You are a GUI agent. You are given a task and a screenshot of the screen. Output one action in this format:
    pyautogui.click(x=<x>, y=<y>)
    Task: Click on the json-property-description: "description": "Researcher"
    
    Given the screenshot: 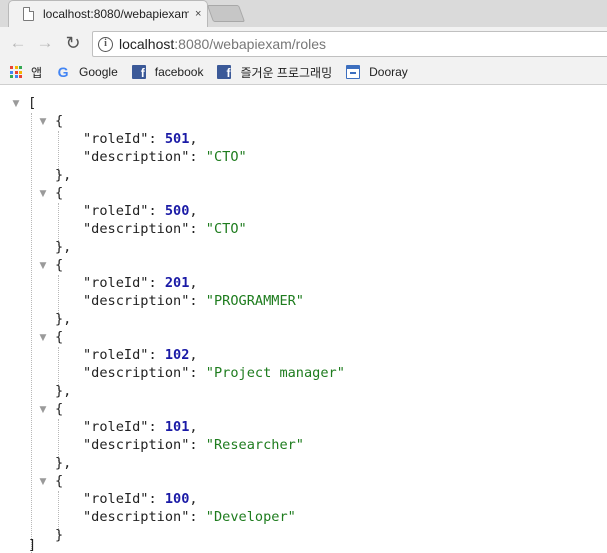 What is the action you would take?
    pyautogui.click(x=193, y=445)
    